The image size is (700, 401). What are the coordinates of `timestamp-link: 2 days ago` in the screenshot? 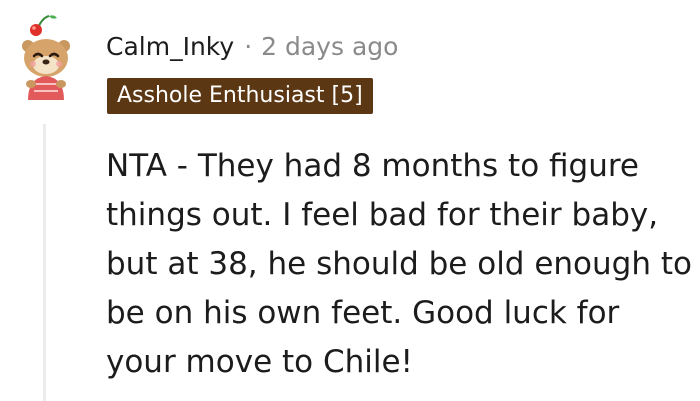 It's located at (329, 46).